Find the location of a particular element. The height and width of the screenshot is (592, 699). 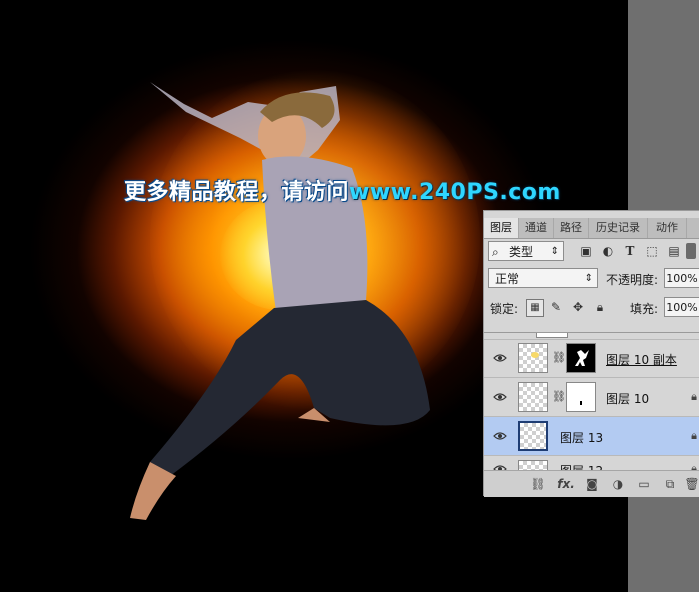

new-layer-icon: ⧉ is located at coordinates (670, 484).